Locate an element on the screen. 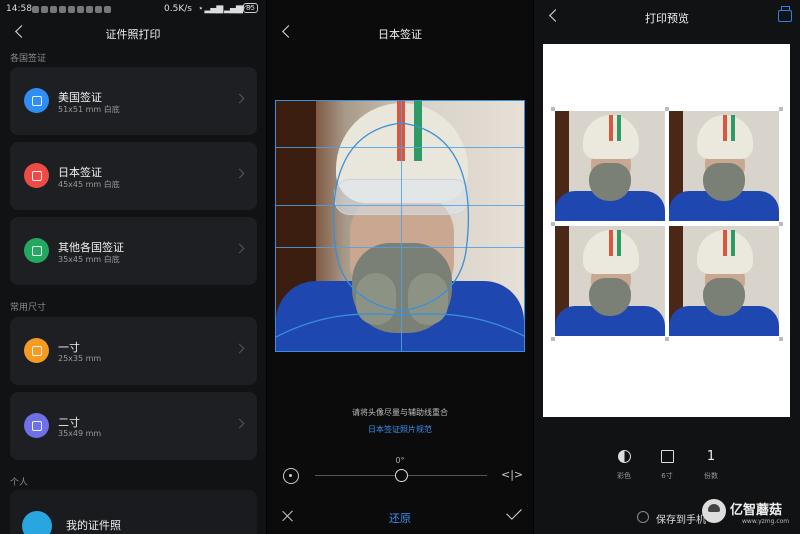  watermark-url: www.yzmg.com is located at coordinates (766, 521).